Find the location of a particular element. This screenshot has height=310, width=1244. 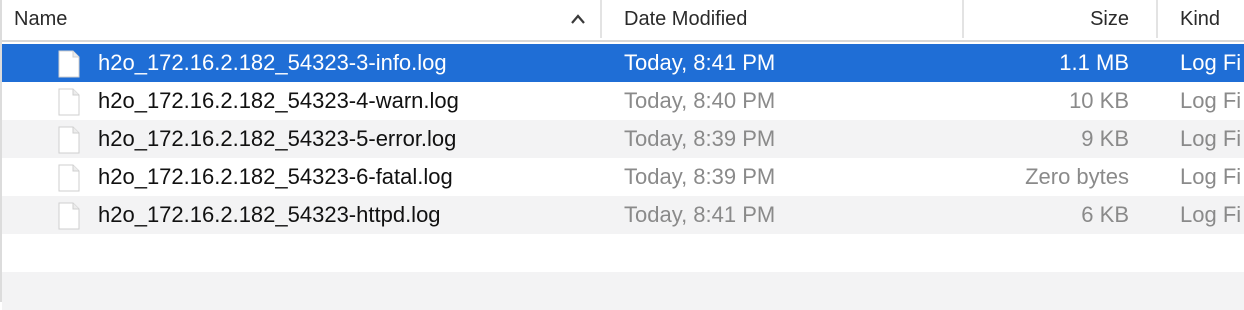

file-date-modified: Today, 8:40 PM is located at coordinates (700, 100).